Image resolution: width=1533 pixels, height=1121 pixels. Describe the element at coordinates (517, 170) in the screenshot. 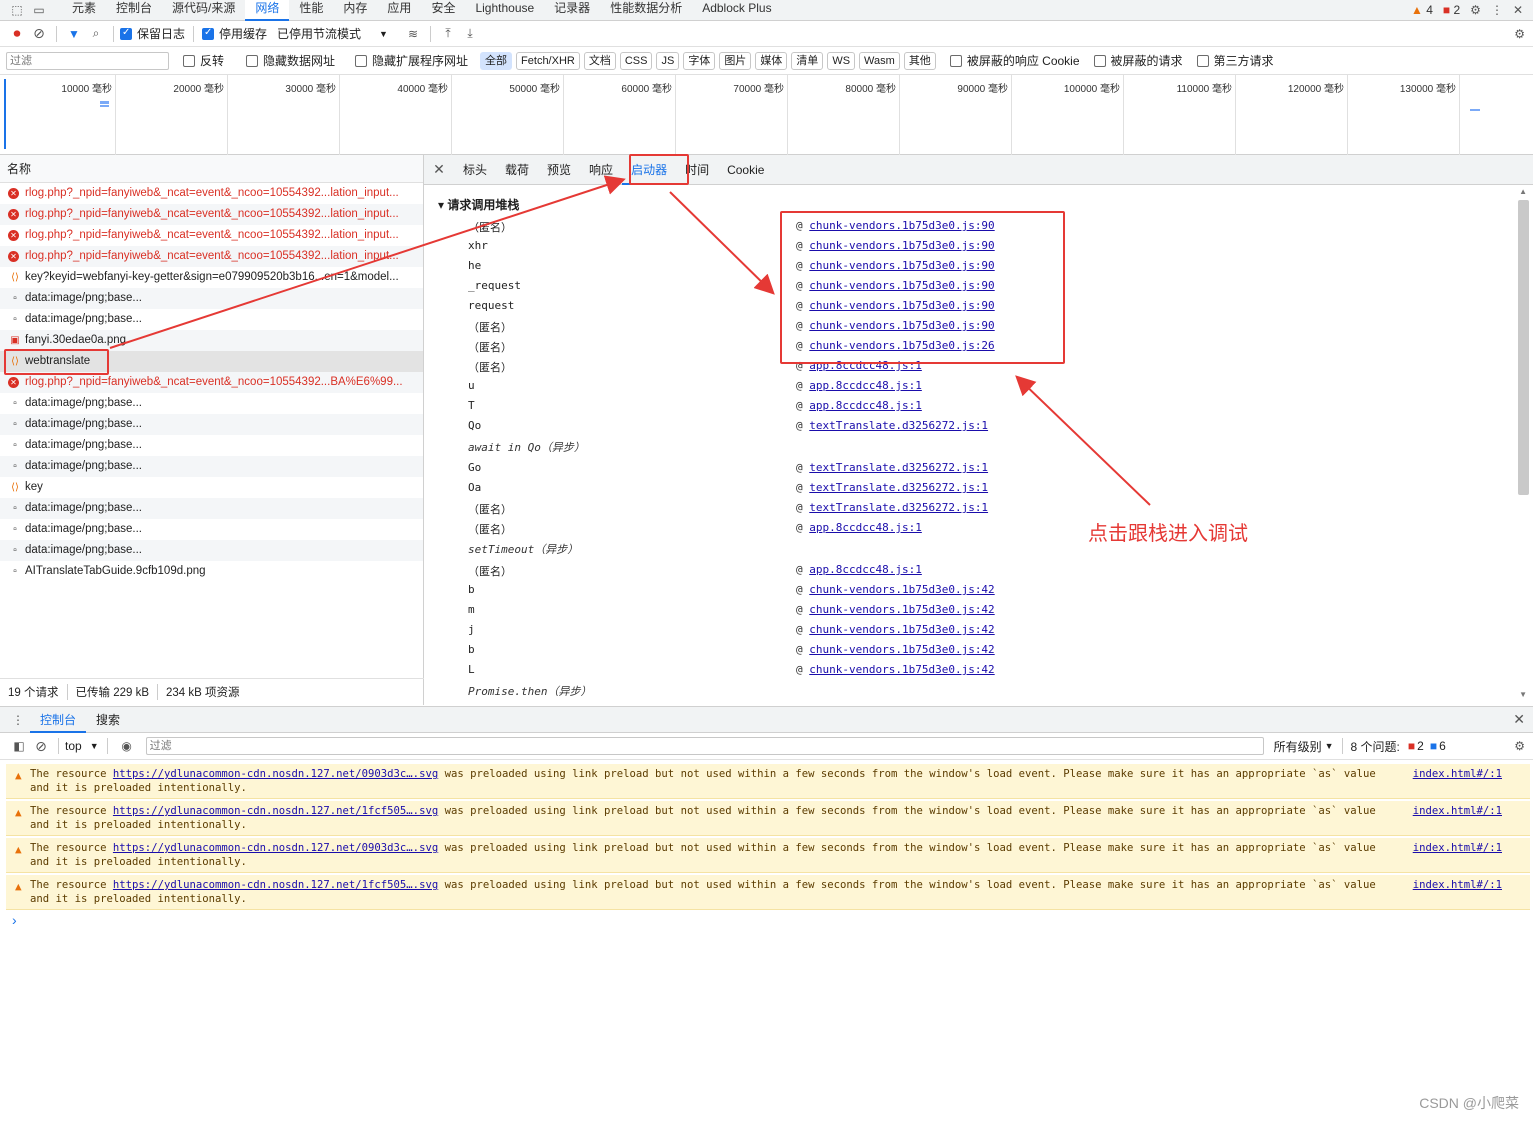

I see `detail-tab-1: 载荷` at that location.